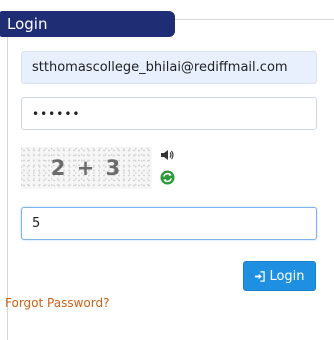 The image size is (334, 340). I want to click on captcha-image: 2 + 3, so click(86, 168).